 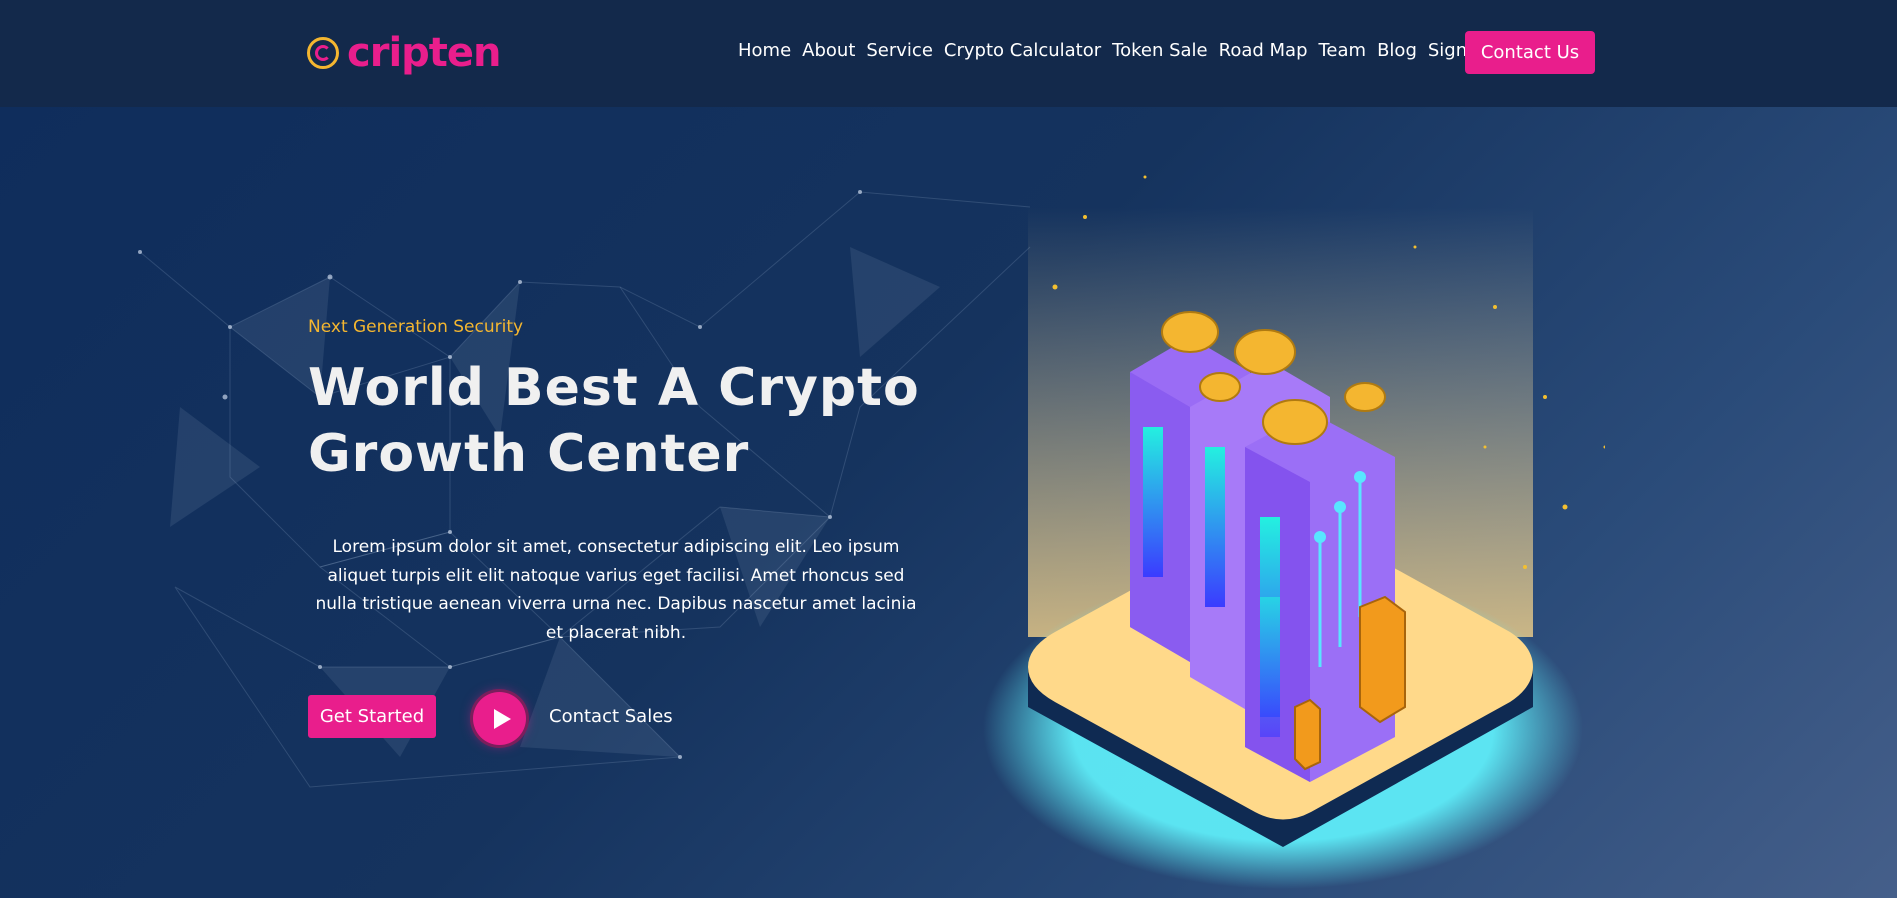 What do you see at coordinates (611, 716) in the screenshot?
I see `contact-sales-link: Contact Sales` at bounding box center [611, 716].